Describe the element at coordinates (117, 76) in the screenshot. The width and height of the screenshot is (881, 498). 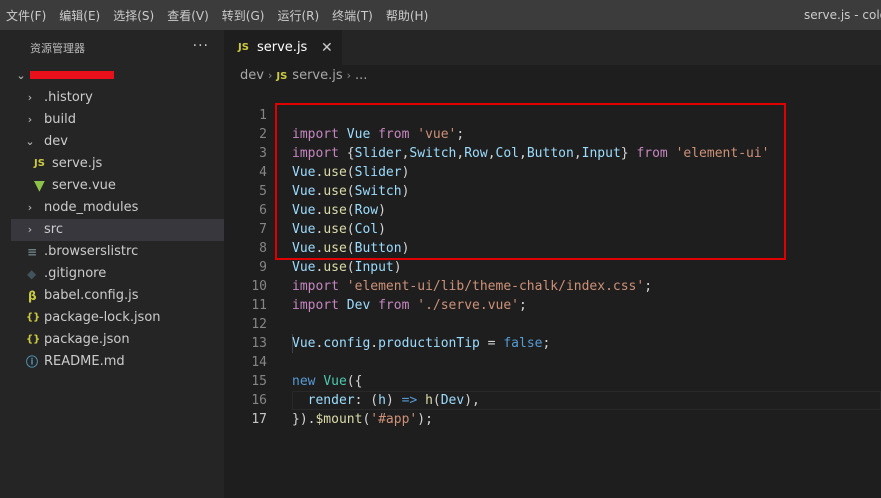
I see `workspace-root: ⌄` at that location.